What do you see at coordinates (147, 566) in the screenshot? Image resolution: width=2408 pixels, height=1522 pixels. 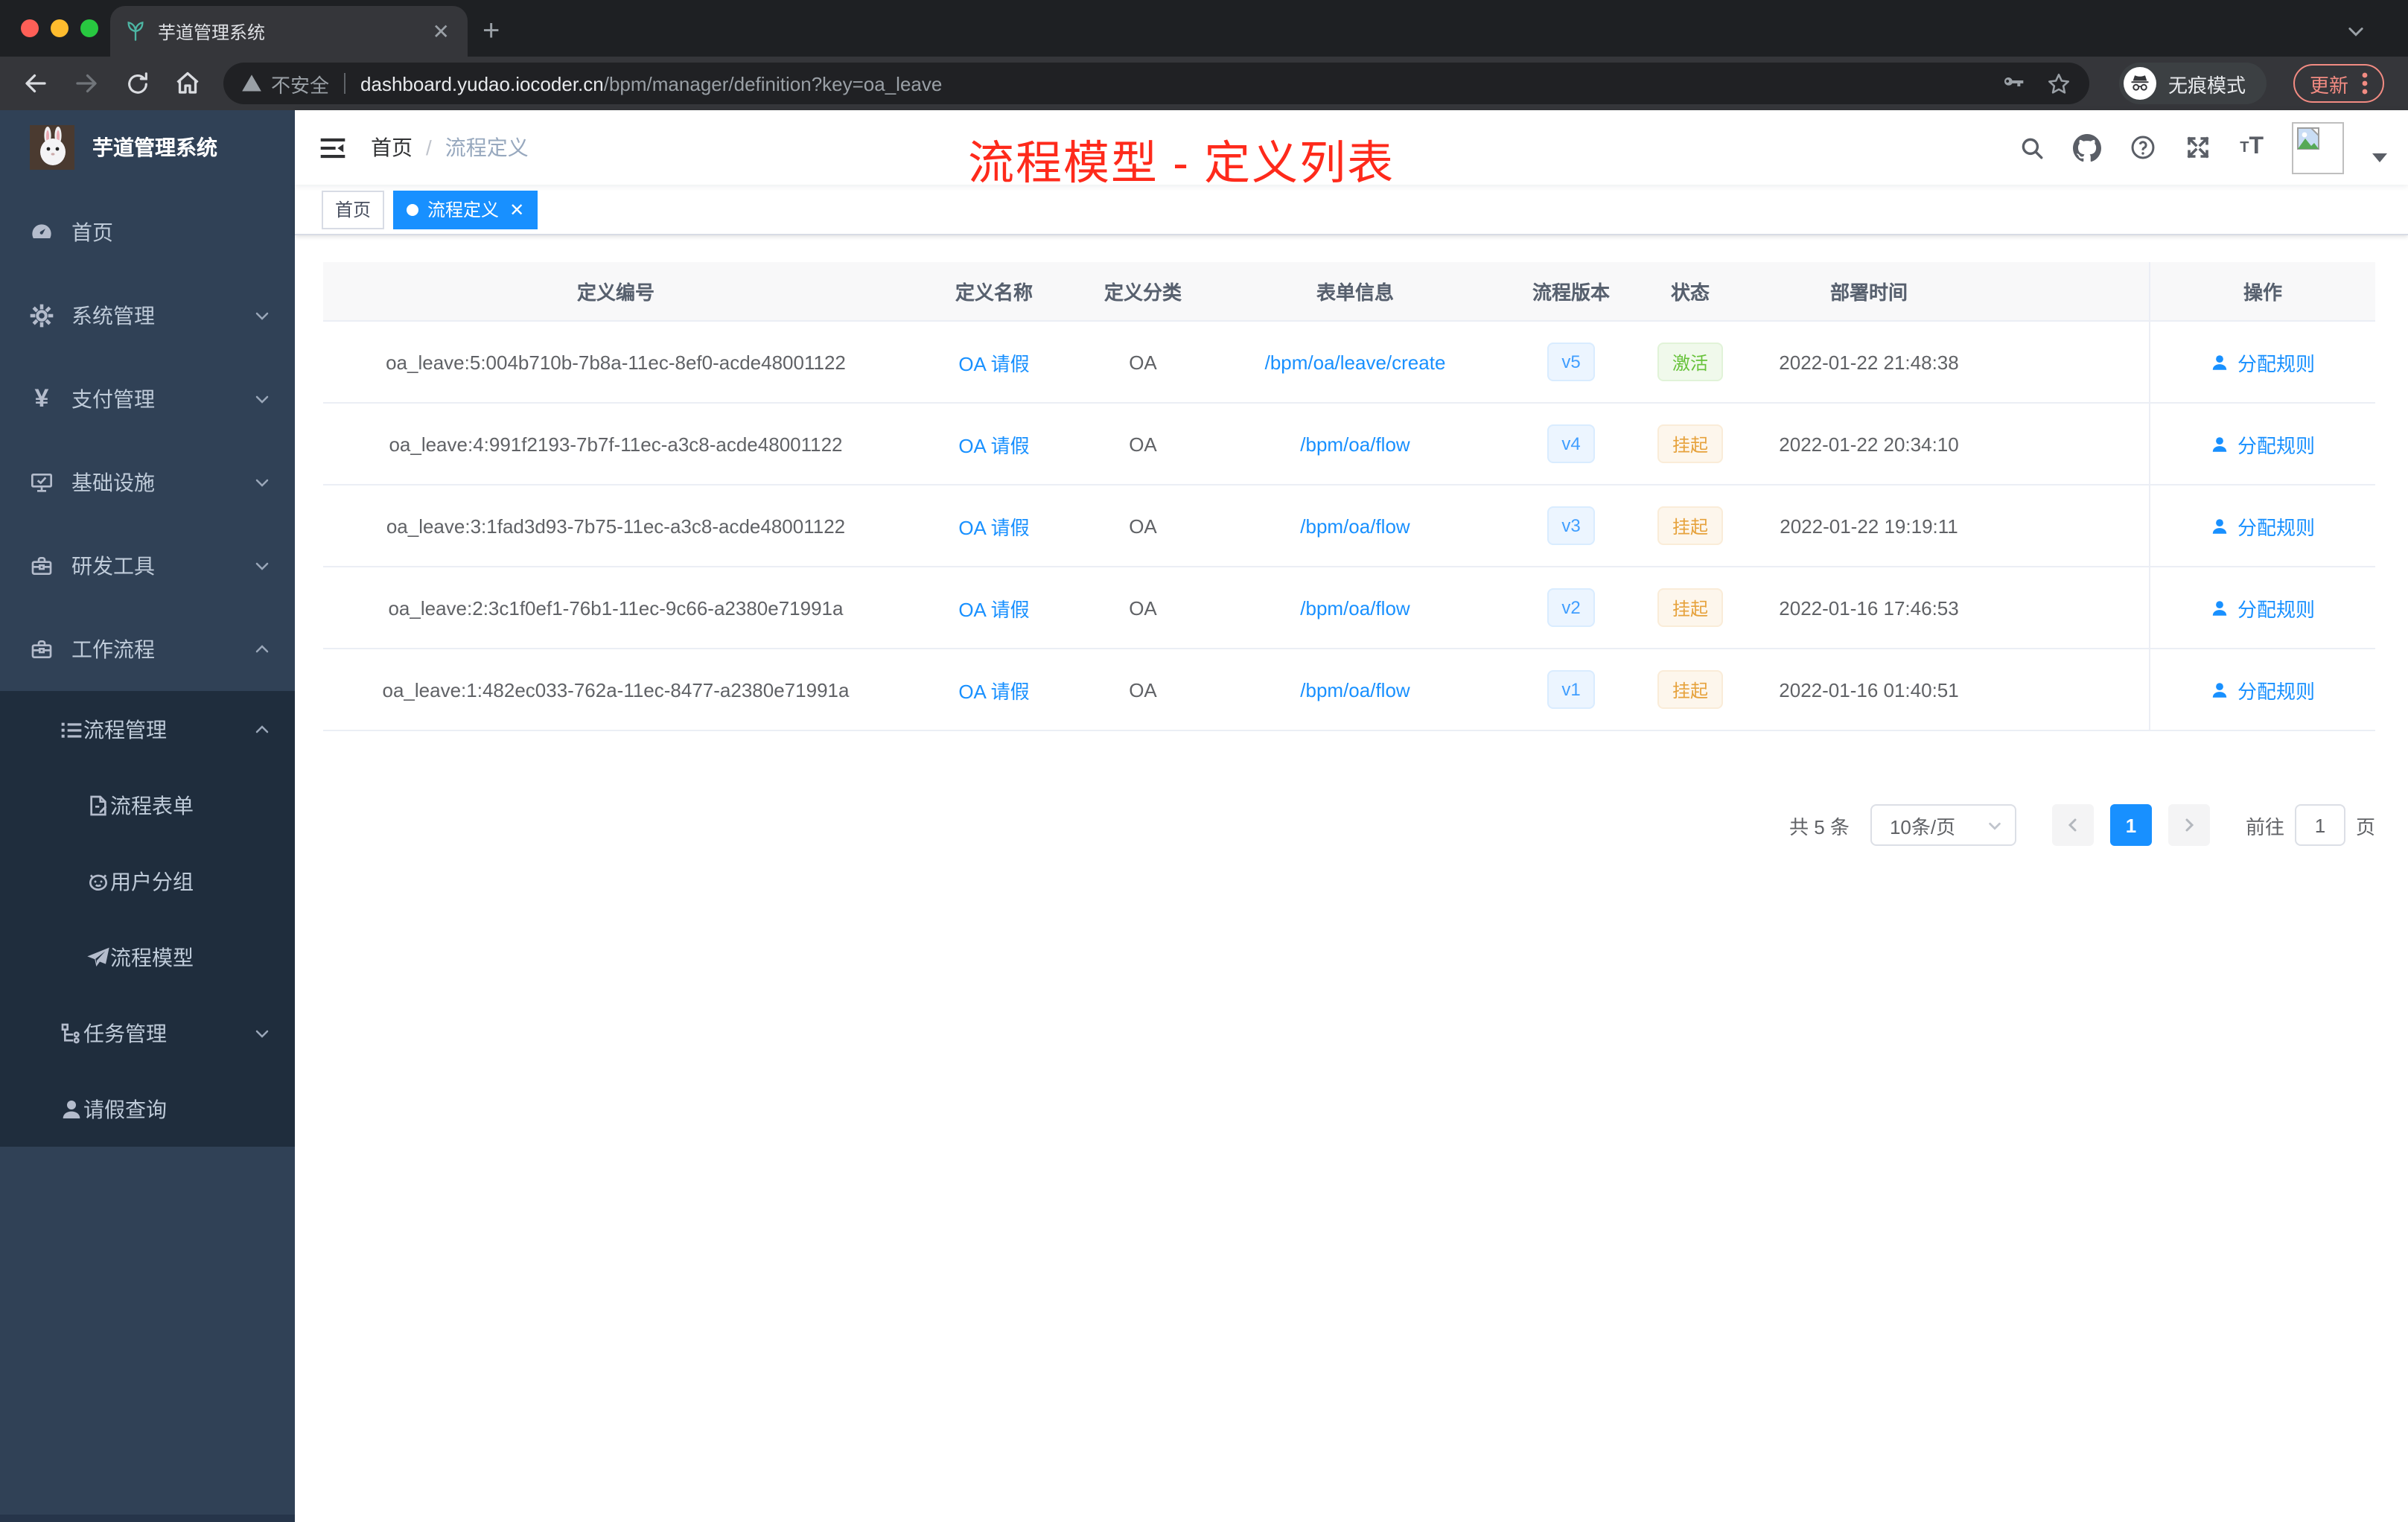 I see `sidebar-item-dev-tools: 研发工具` at bounding box center [147, 566].